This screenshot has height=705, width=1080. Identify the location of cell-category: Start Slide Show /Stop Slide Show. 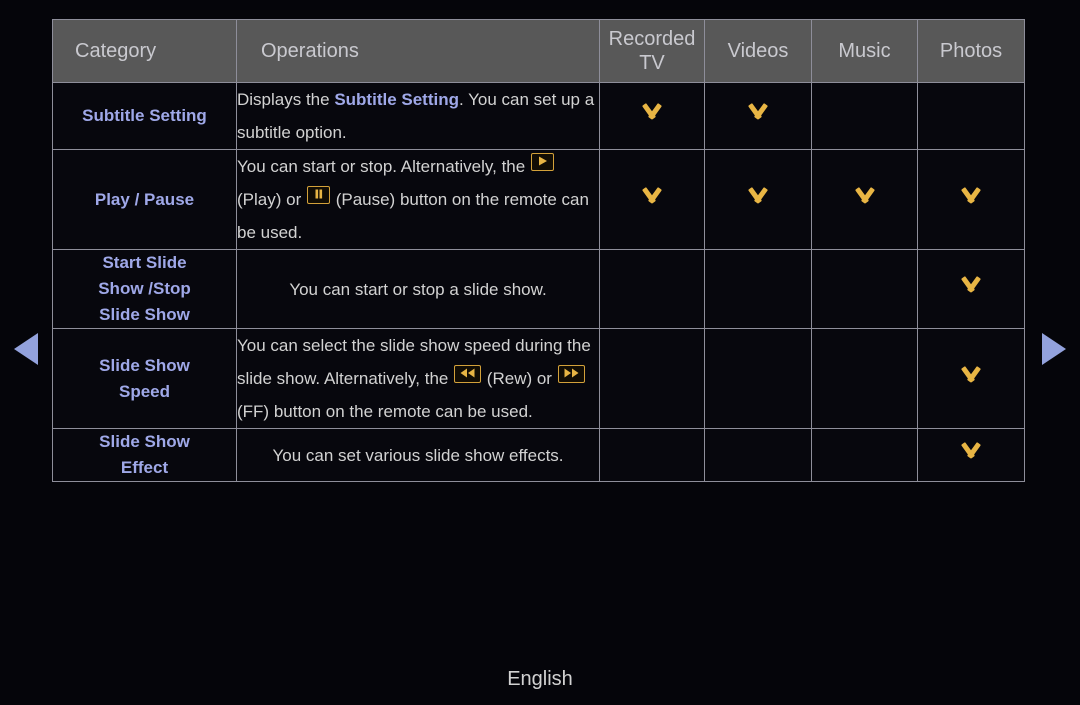
(144, 289).